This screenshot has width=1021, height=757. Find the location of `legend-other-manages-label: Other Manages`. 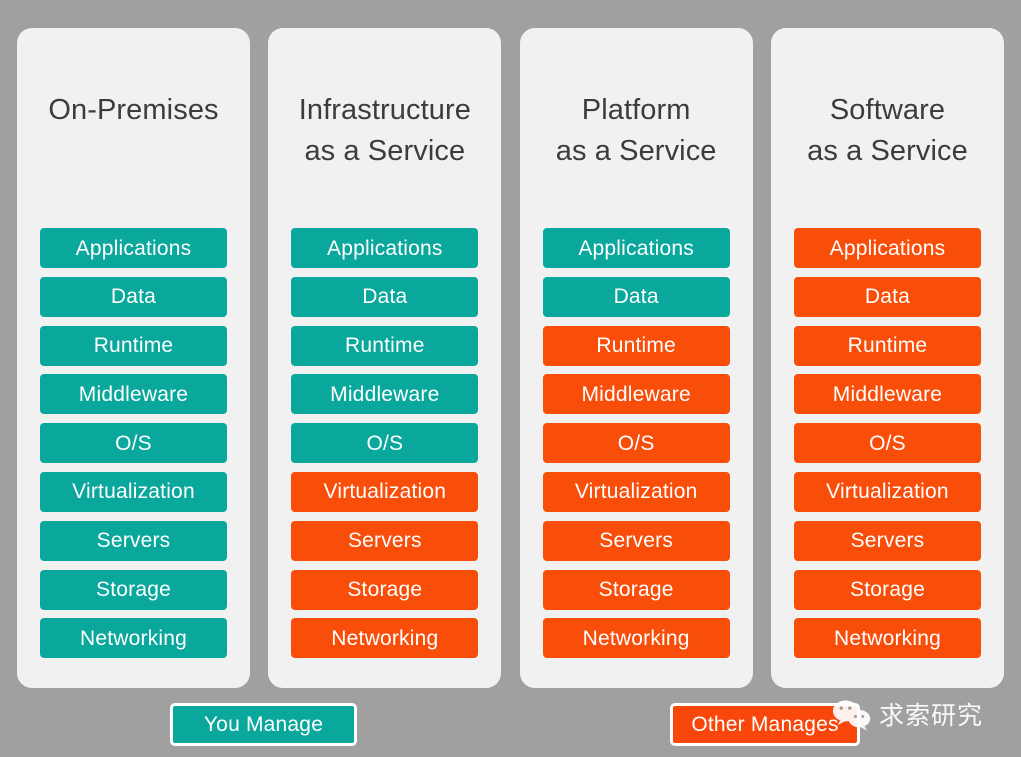

legend-other-manages-label: Other Manages is located at coordinates (765, 724).